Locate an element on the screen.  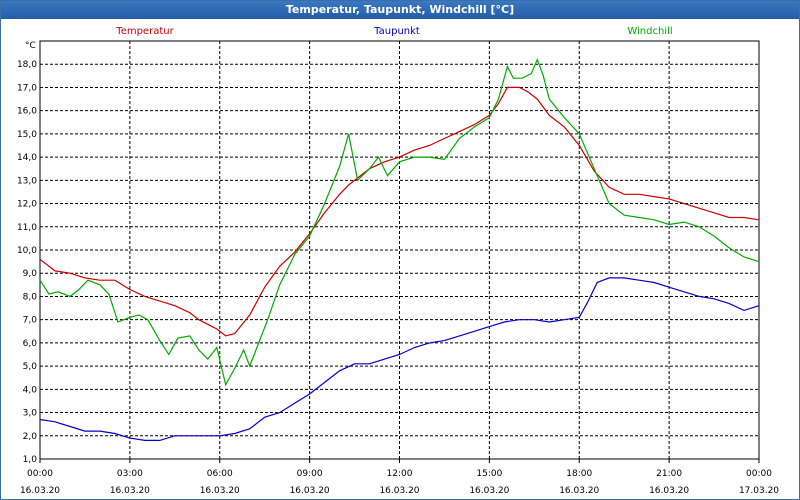
y-tick-label: 5,0 is located at coordinates (30, 367).